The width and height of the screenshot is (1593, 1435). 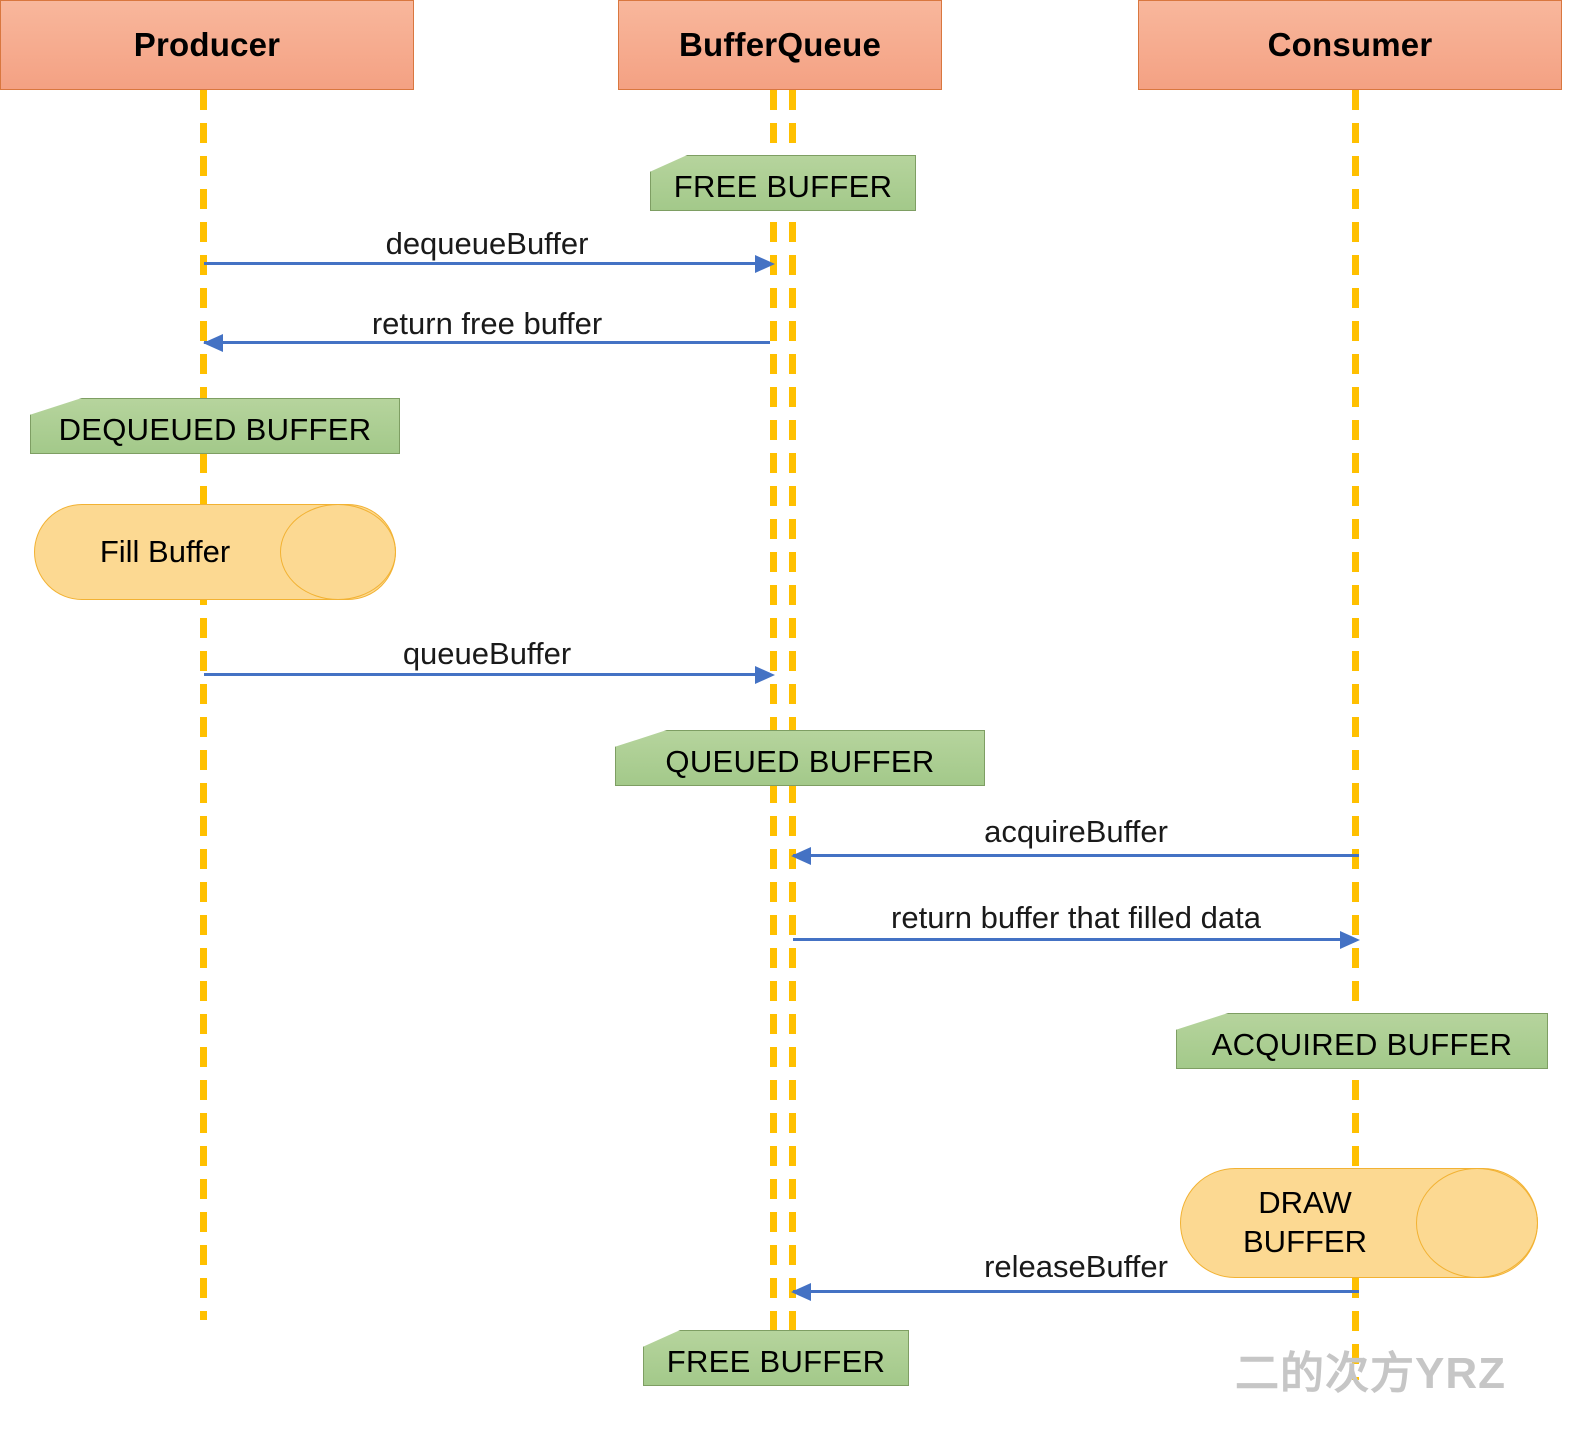 I want to click on actor-producer: Producer, so click(x=207, y=45).